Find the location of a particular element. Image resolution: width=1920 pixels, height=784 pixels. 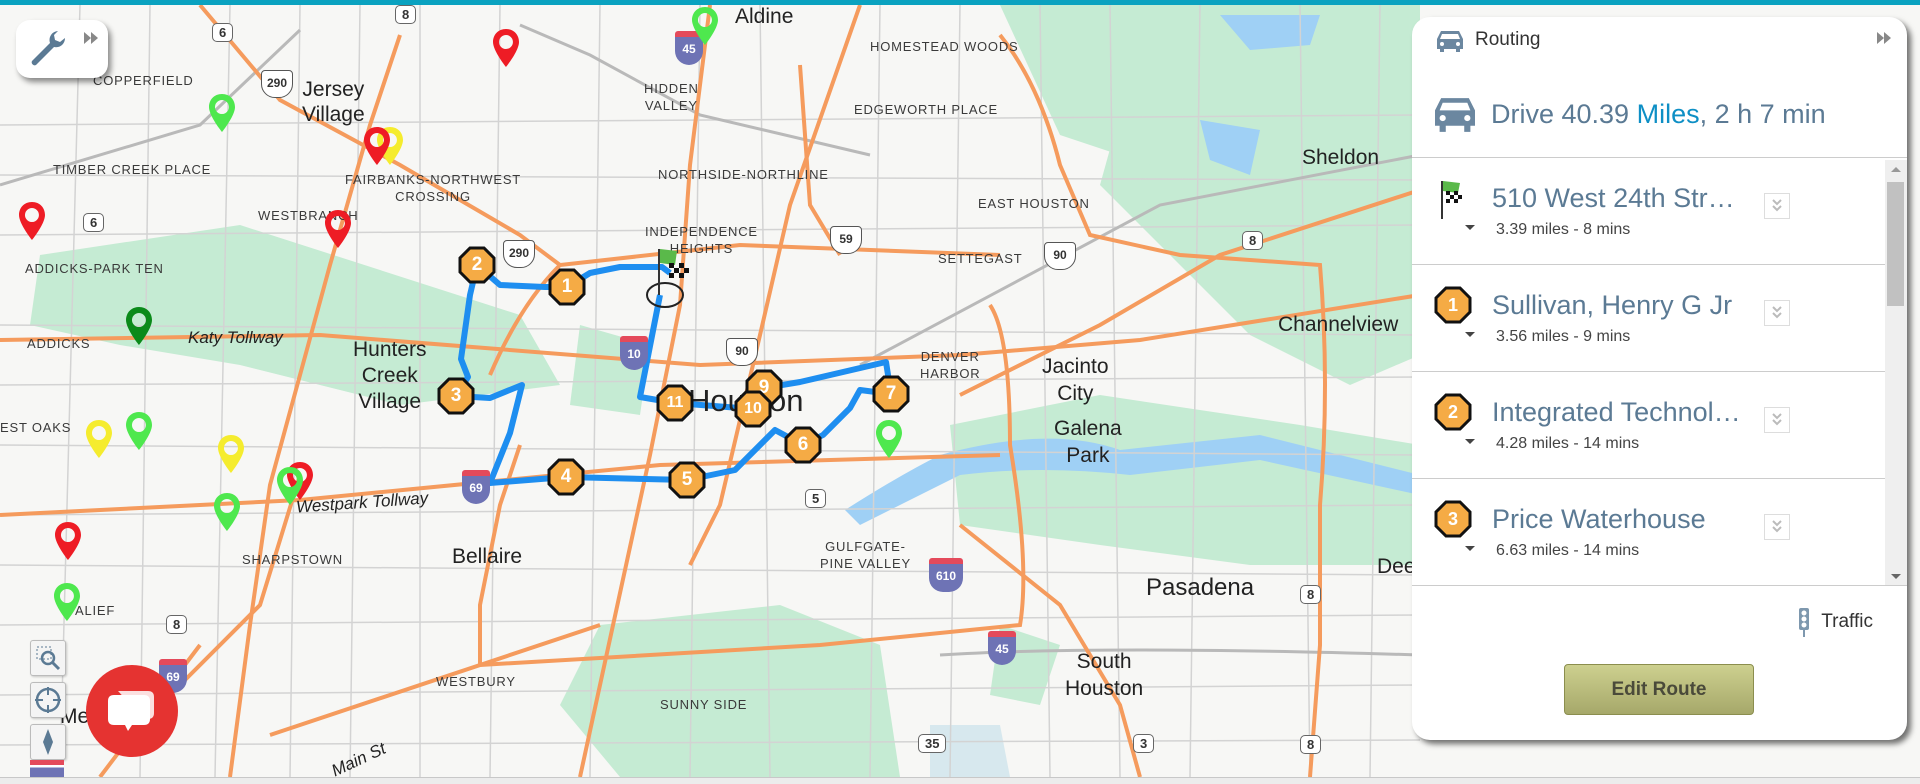

zoom-region-icon is located at coordinates (48, 658).